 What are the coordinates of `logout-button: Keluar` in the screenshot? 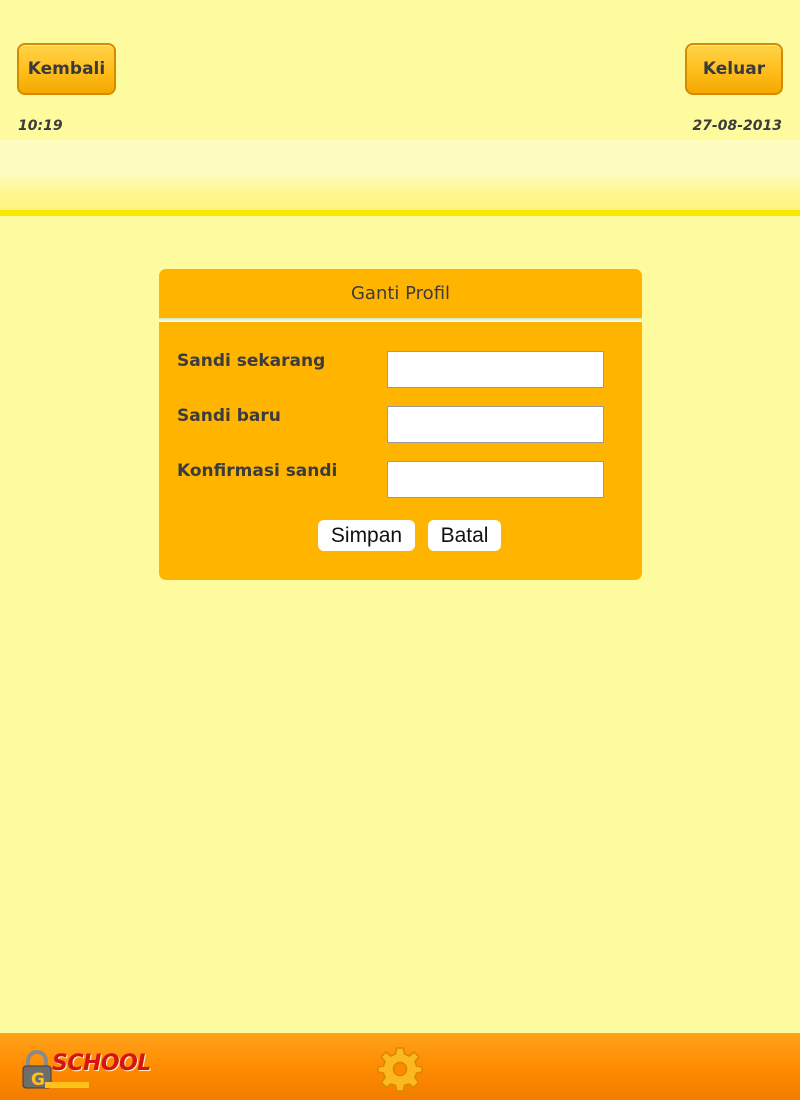 It's located at (734, 69).